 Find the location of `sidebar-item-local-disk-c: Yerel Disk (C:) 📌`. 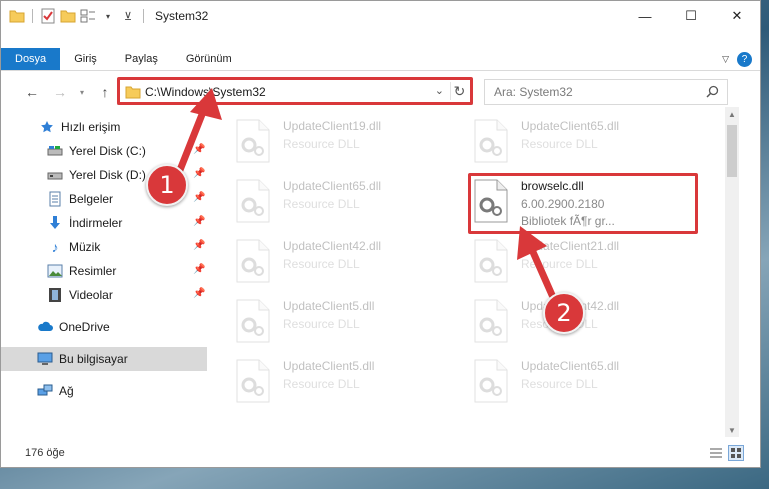

sidebar-item-local-disk-c: Yerel Disk (C:) 📌 is located at coordinates (104, 151).